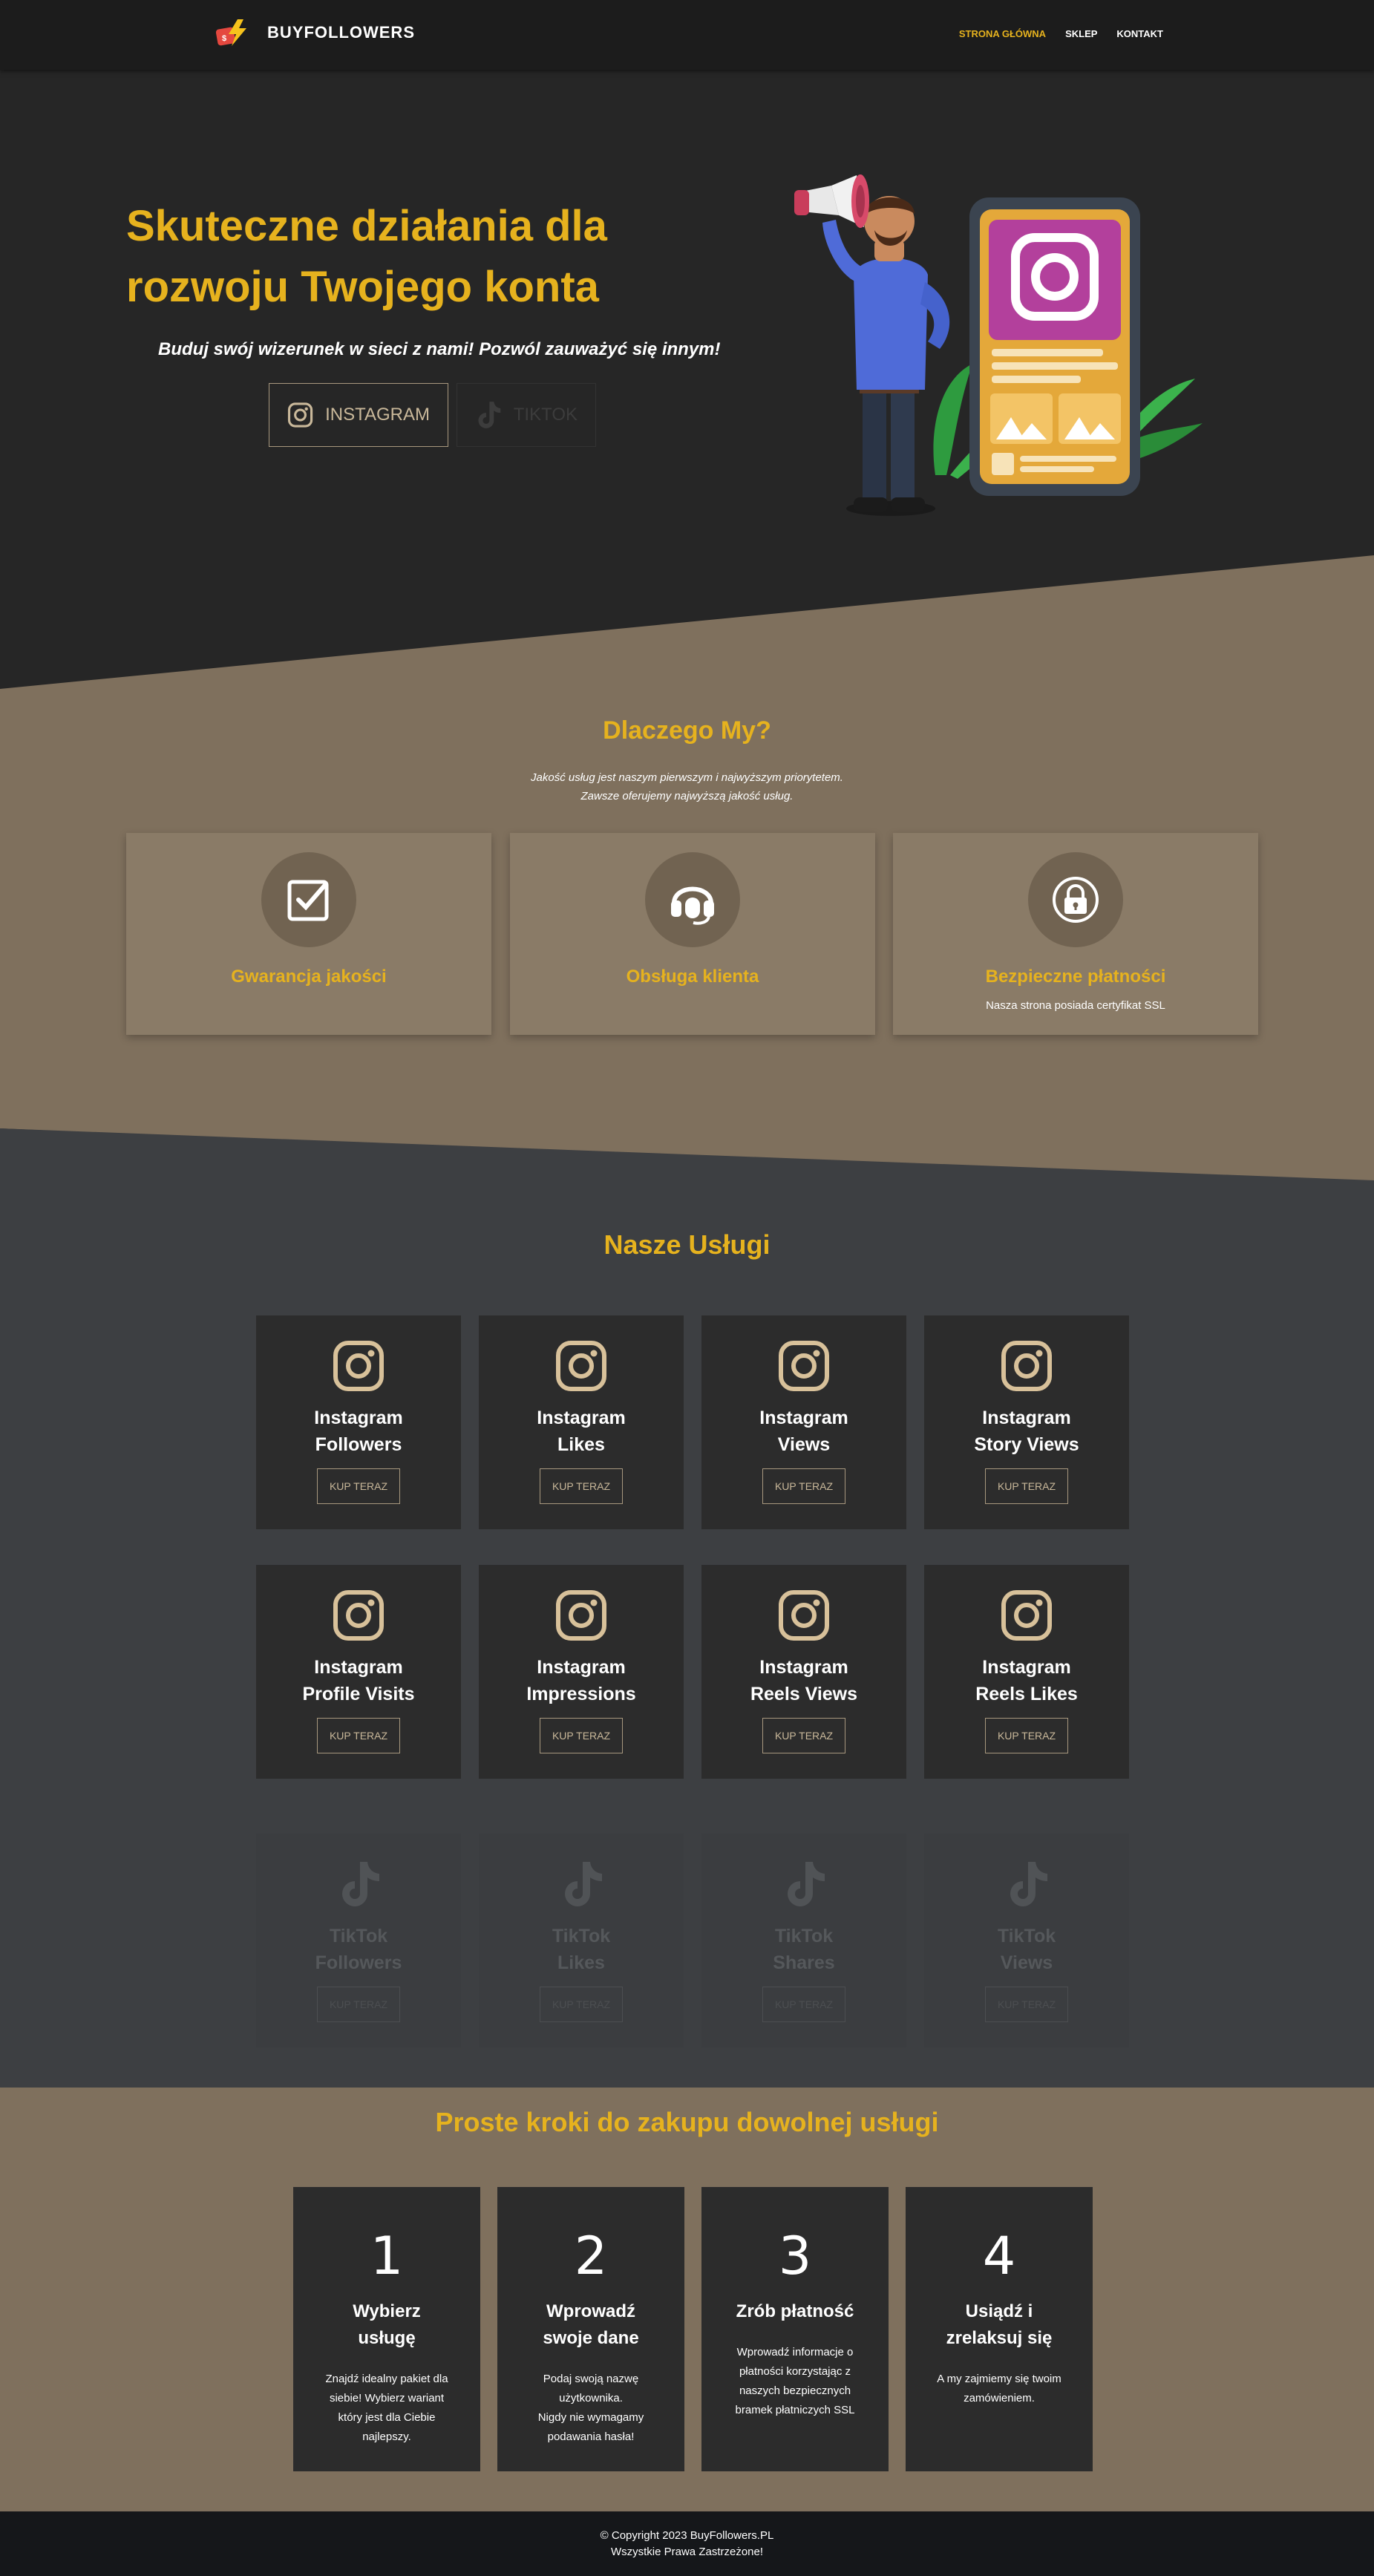 Image resolution: width=1374 pixels, height=2576 pixels. Describe the element at coordinates (386, 2325) in the screenshot. I see `step-heading: Wybierz usługę` at that location.